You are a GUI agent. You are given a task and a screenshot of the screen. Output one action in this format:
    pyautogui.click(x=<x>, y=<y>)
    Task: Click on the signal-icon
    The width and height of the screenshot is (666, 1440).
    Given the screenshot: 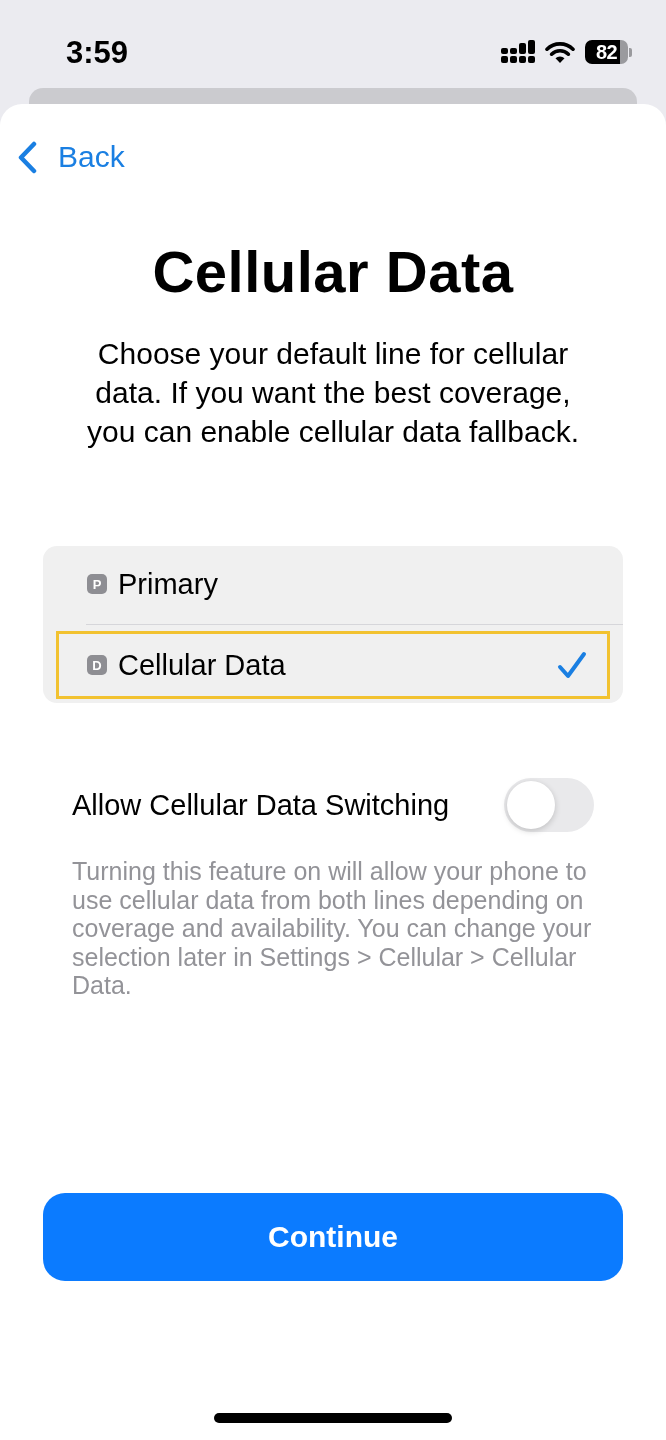 What is the action you would take?
    pyautogui.click(x=518, y=52)
    